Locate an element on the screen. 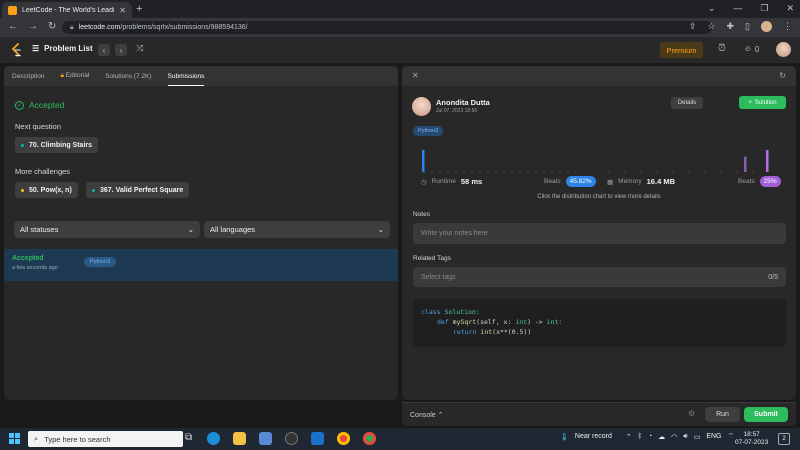 The image size is (800, 450). close-icon: ✕ is located at coordinates (415, 75).